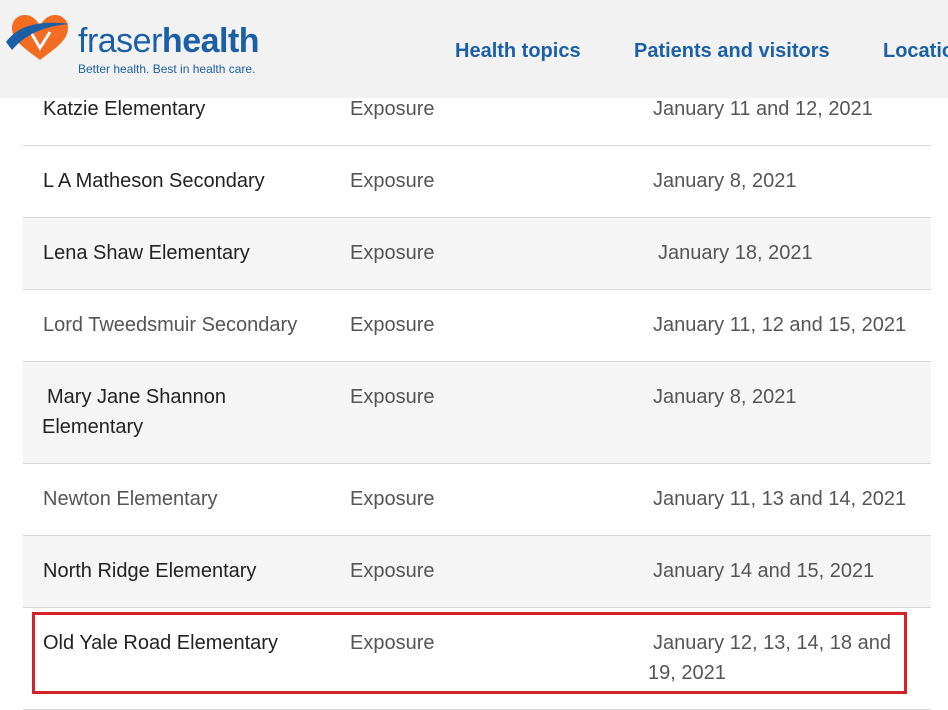 This screenshot has height=710, width=948. What do you see at coordinates (780, 325) in the screenshot?
I see `exposure-dates: January 11, 12 and 15, 2021` at bounding box center [780, 325].